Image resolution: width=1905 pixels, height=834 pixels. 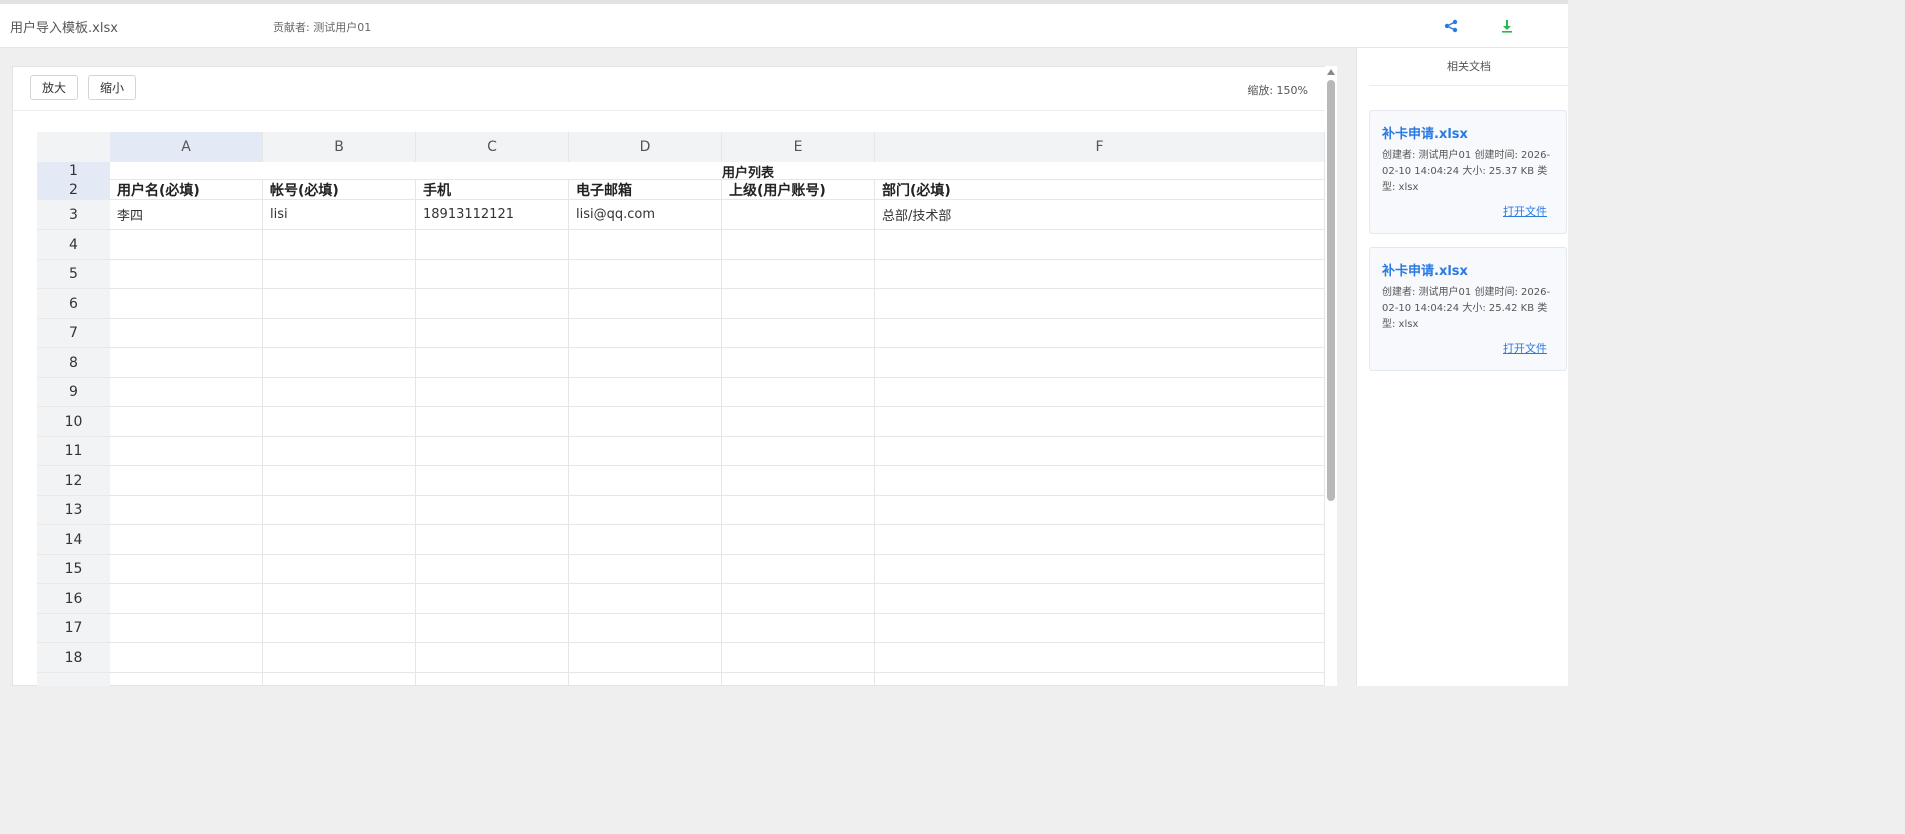 What do you see at coordinates (186, 190) in the screenshot?
I see `header-cell: 用户名(必填)` at bounding box center [186, 190].